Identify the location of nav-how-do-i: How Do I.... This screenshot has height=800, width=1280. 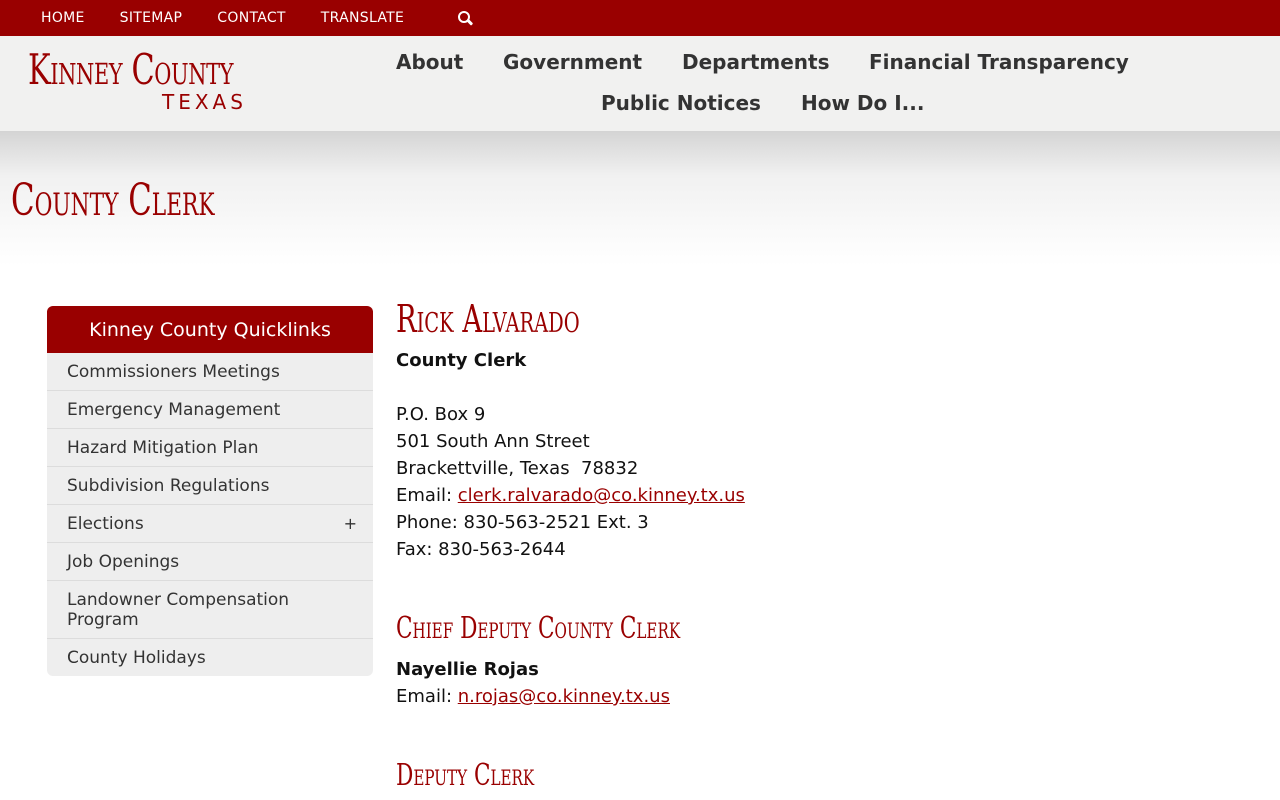
(862, 103).